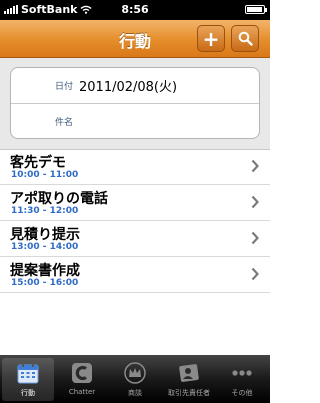  I want to click on event-time: 10:00 - 11:00, so click(45, 175).